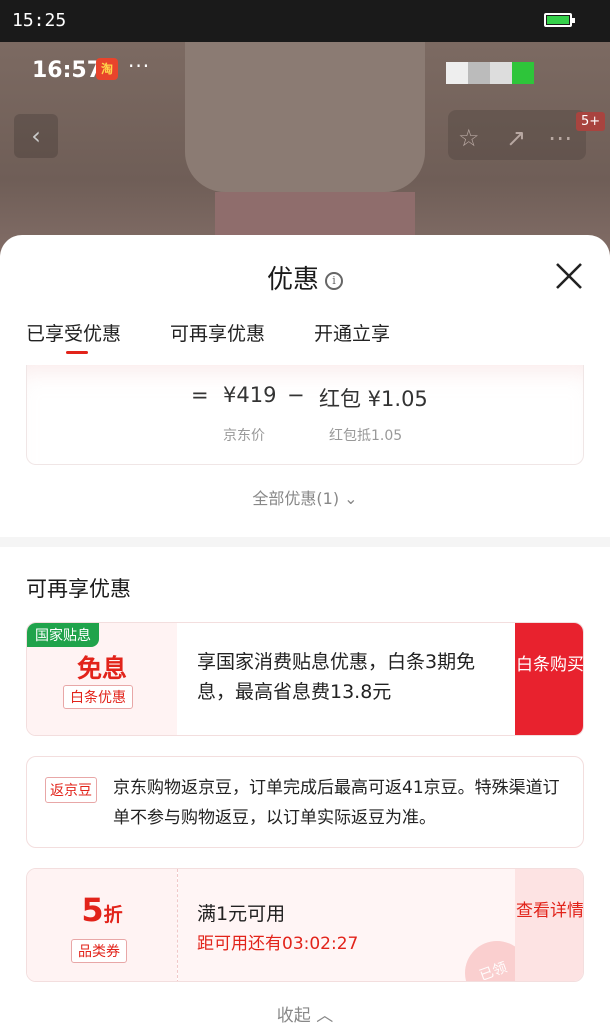  Describe the element at coordinates (217, 332) in the screenshot. I see `tab-more-offers: 可再享优惠` at that location.